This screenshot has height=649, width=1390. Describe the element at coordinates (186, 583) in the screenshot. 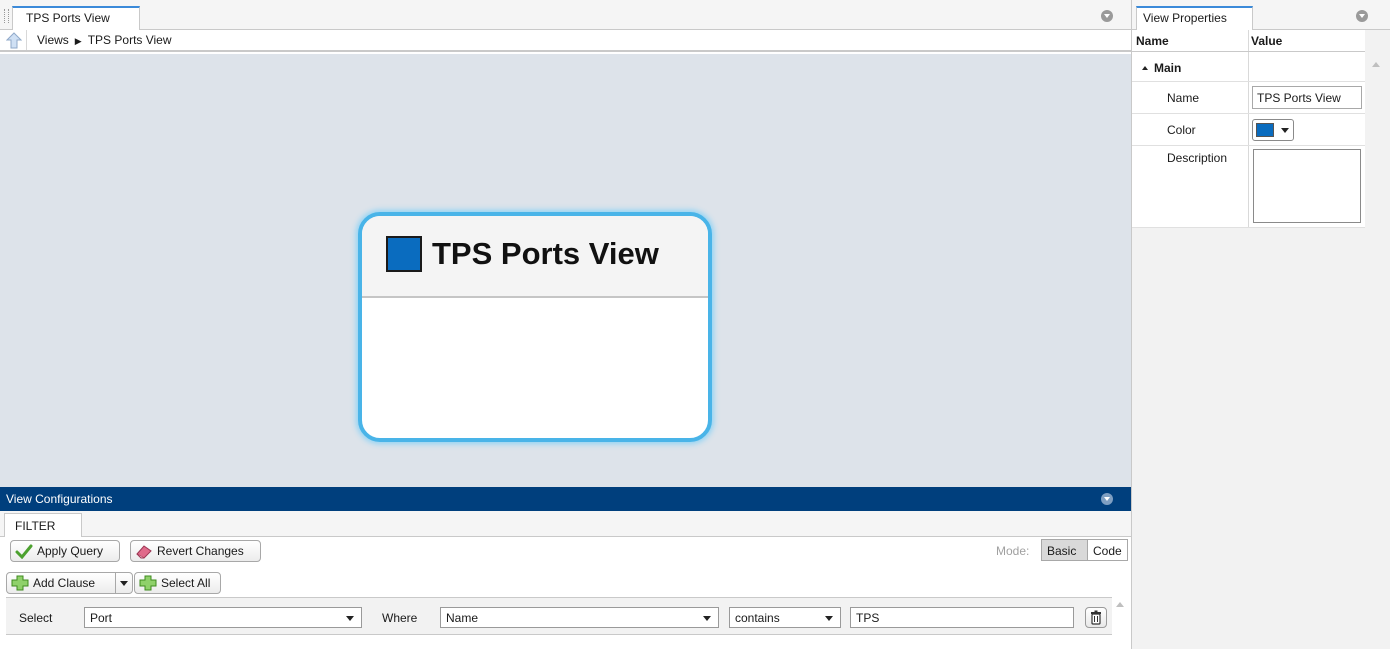

I see `select-all-label: Select All` at that location.